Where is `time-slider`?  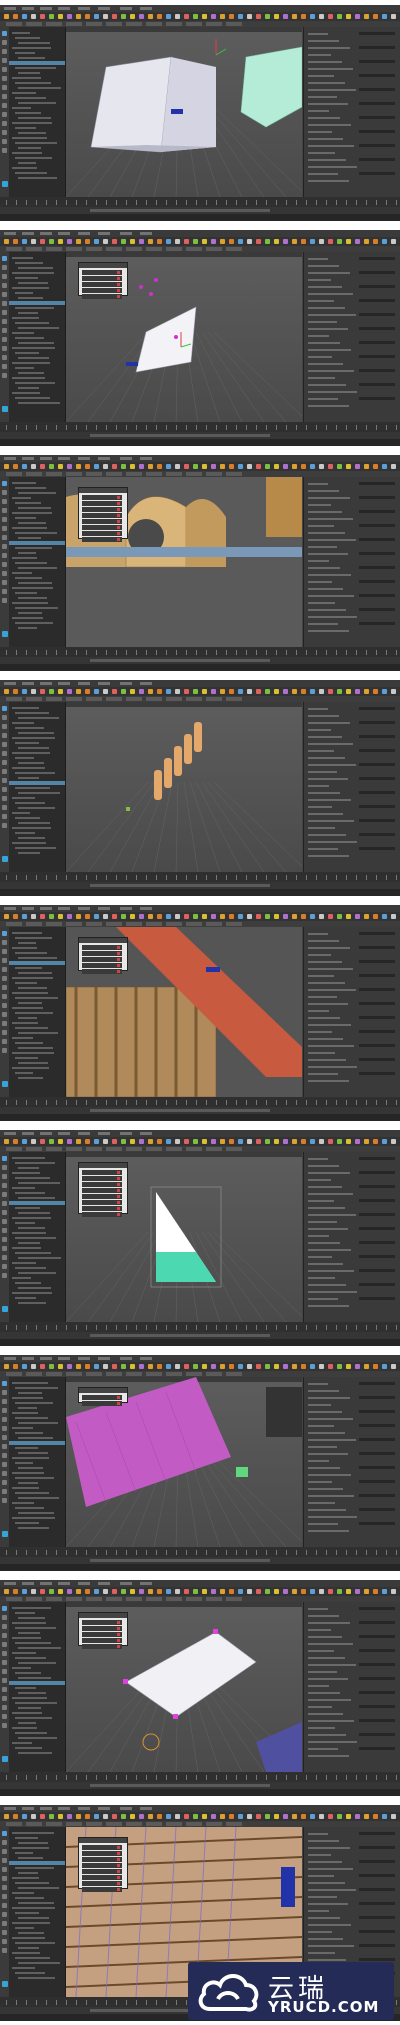
time-slider is located at coordinates (200, 1102).